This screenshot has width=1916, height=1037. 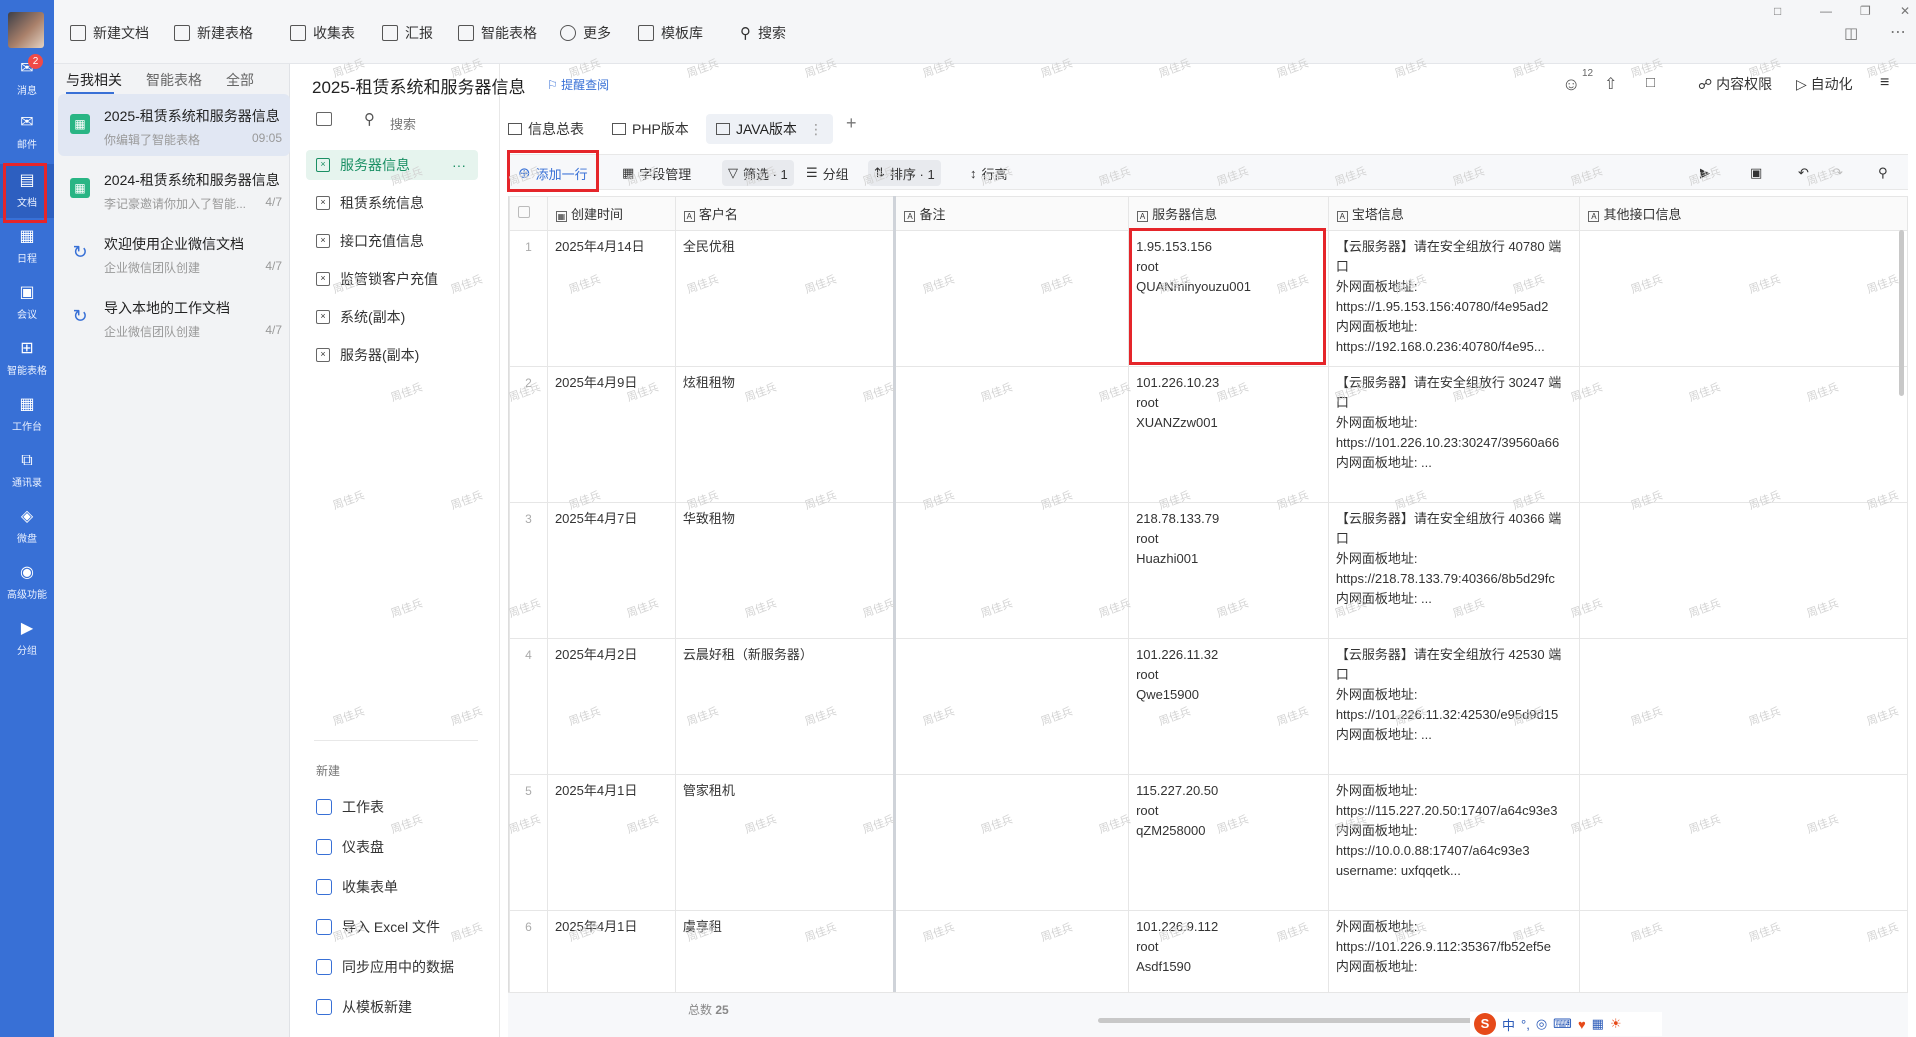 What do you see at coordinates (401, 279) in the screenshot?
I see `sheet-item: × 监管锁客户充值` at bounding box center [401, 279].